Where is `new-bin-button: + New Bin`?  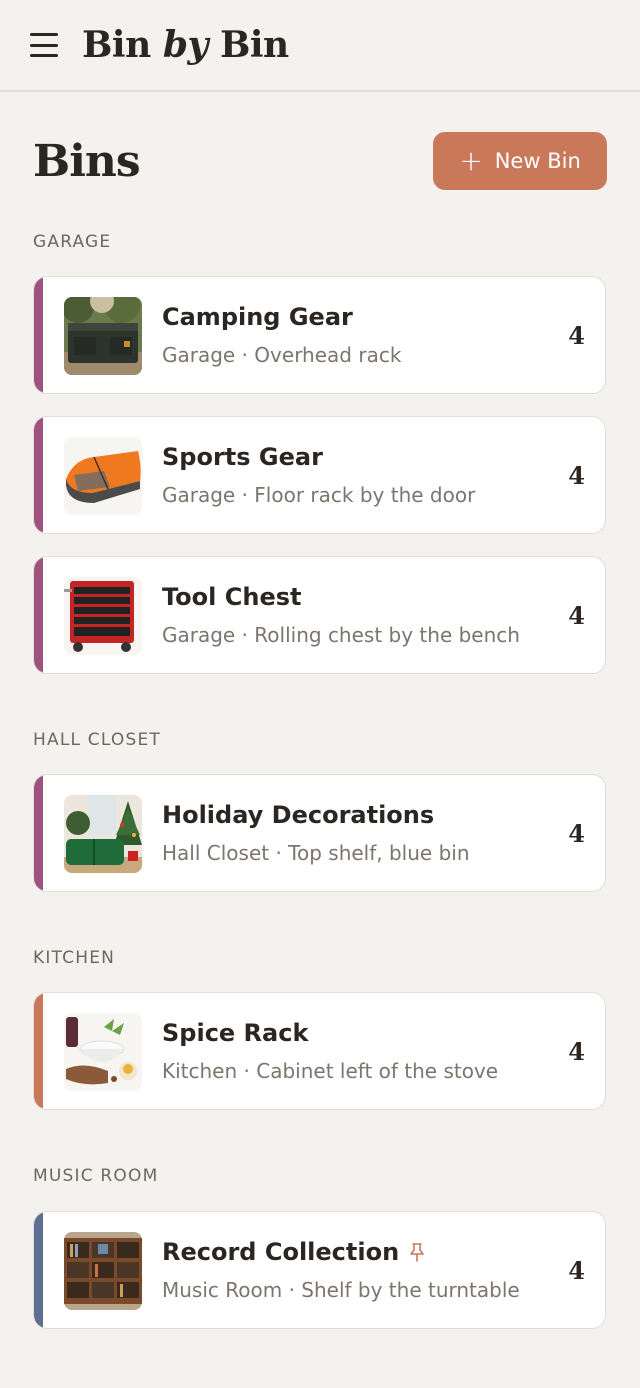 new-bin-button: + New Bin is located at coordinates (520, 161).